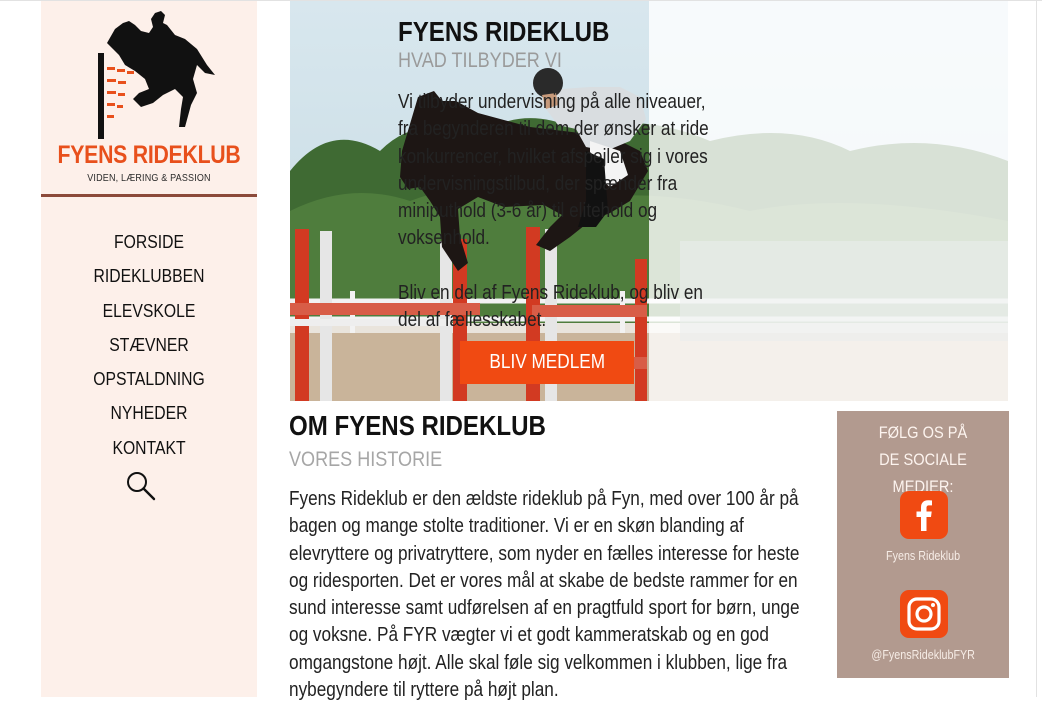 Image resolution: width=1042 pixels, height=704 pixels. I want to click on logo: FYENS RIDEKLUB VIDEN, LÆRING & PASSION, so click(149, 99).